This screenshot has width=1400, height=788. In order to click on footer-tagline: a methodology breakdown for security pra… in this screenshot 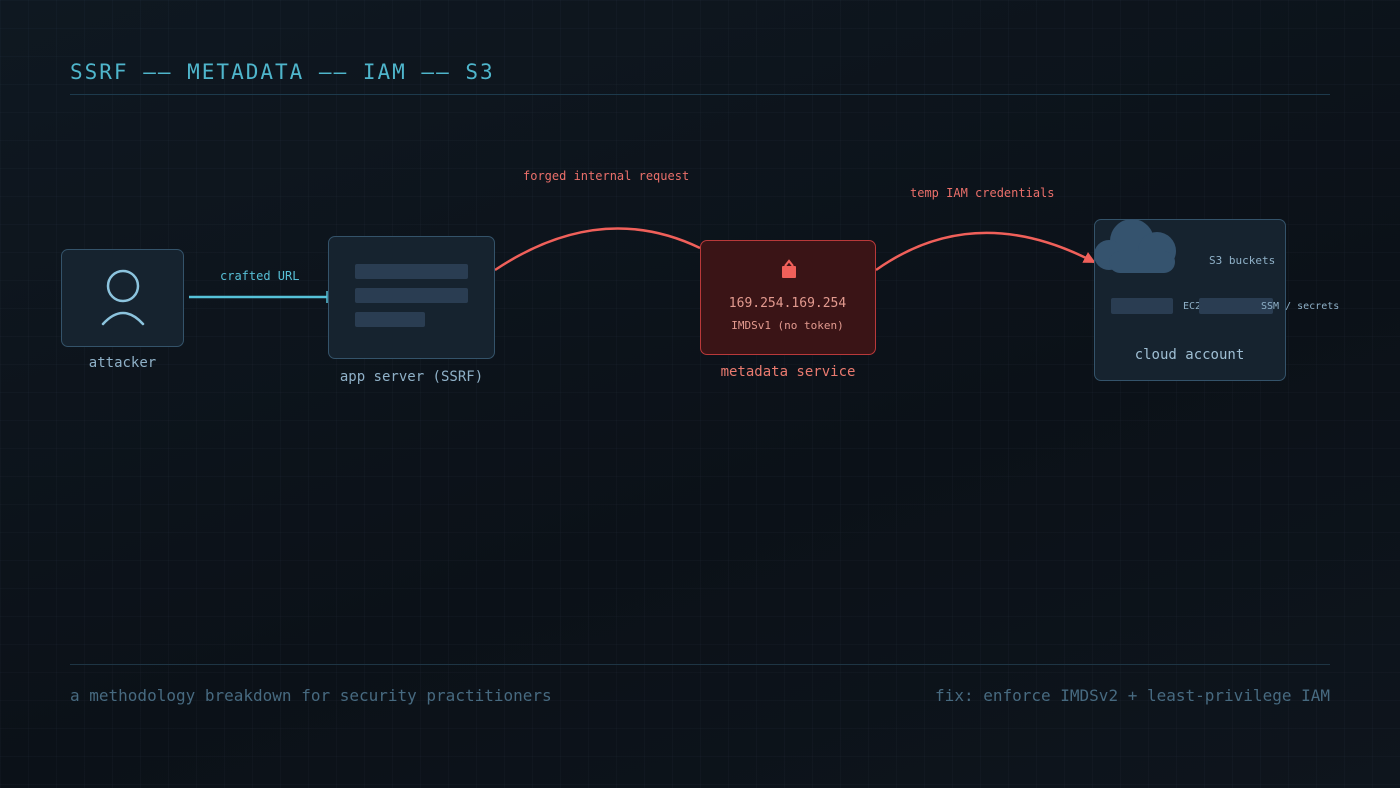, I will do `click(311, 695)`.